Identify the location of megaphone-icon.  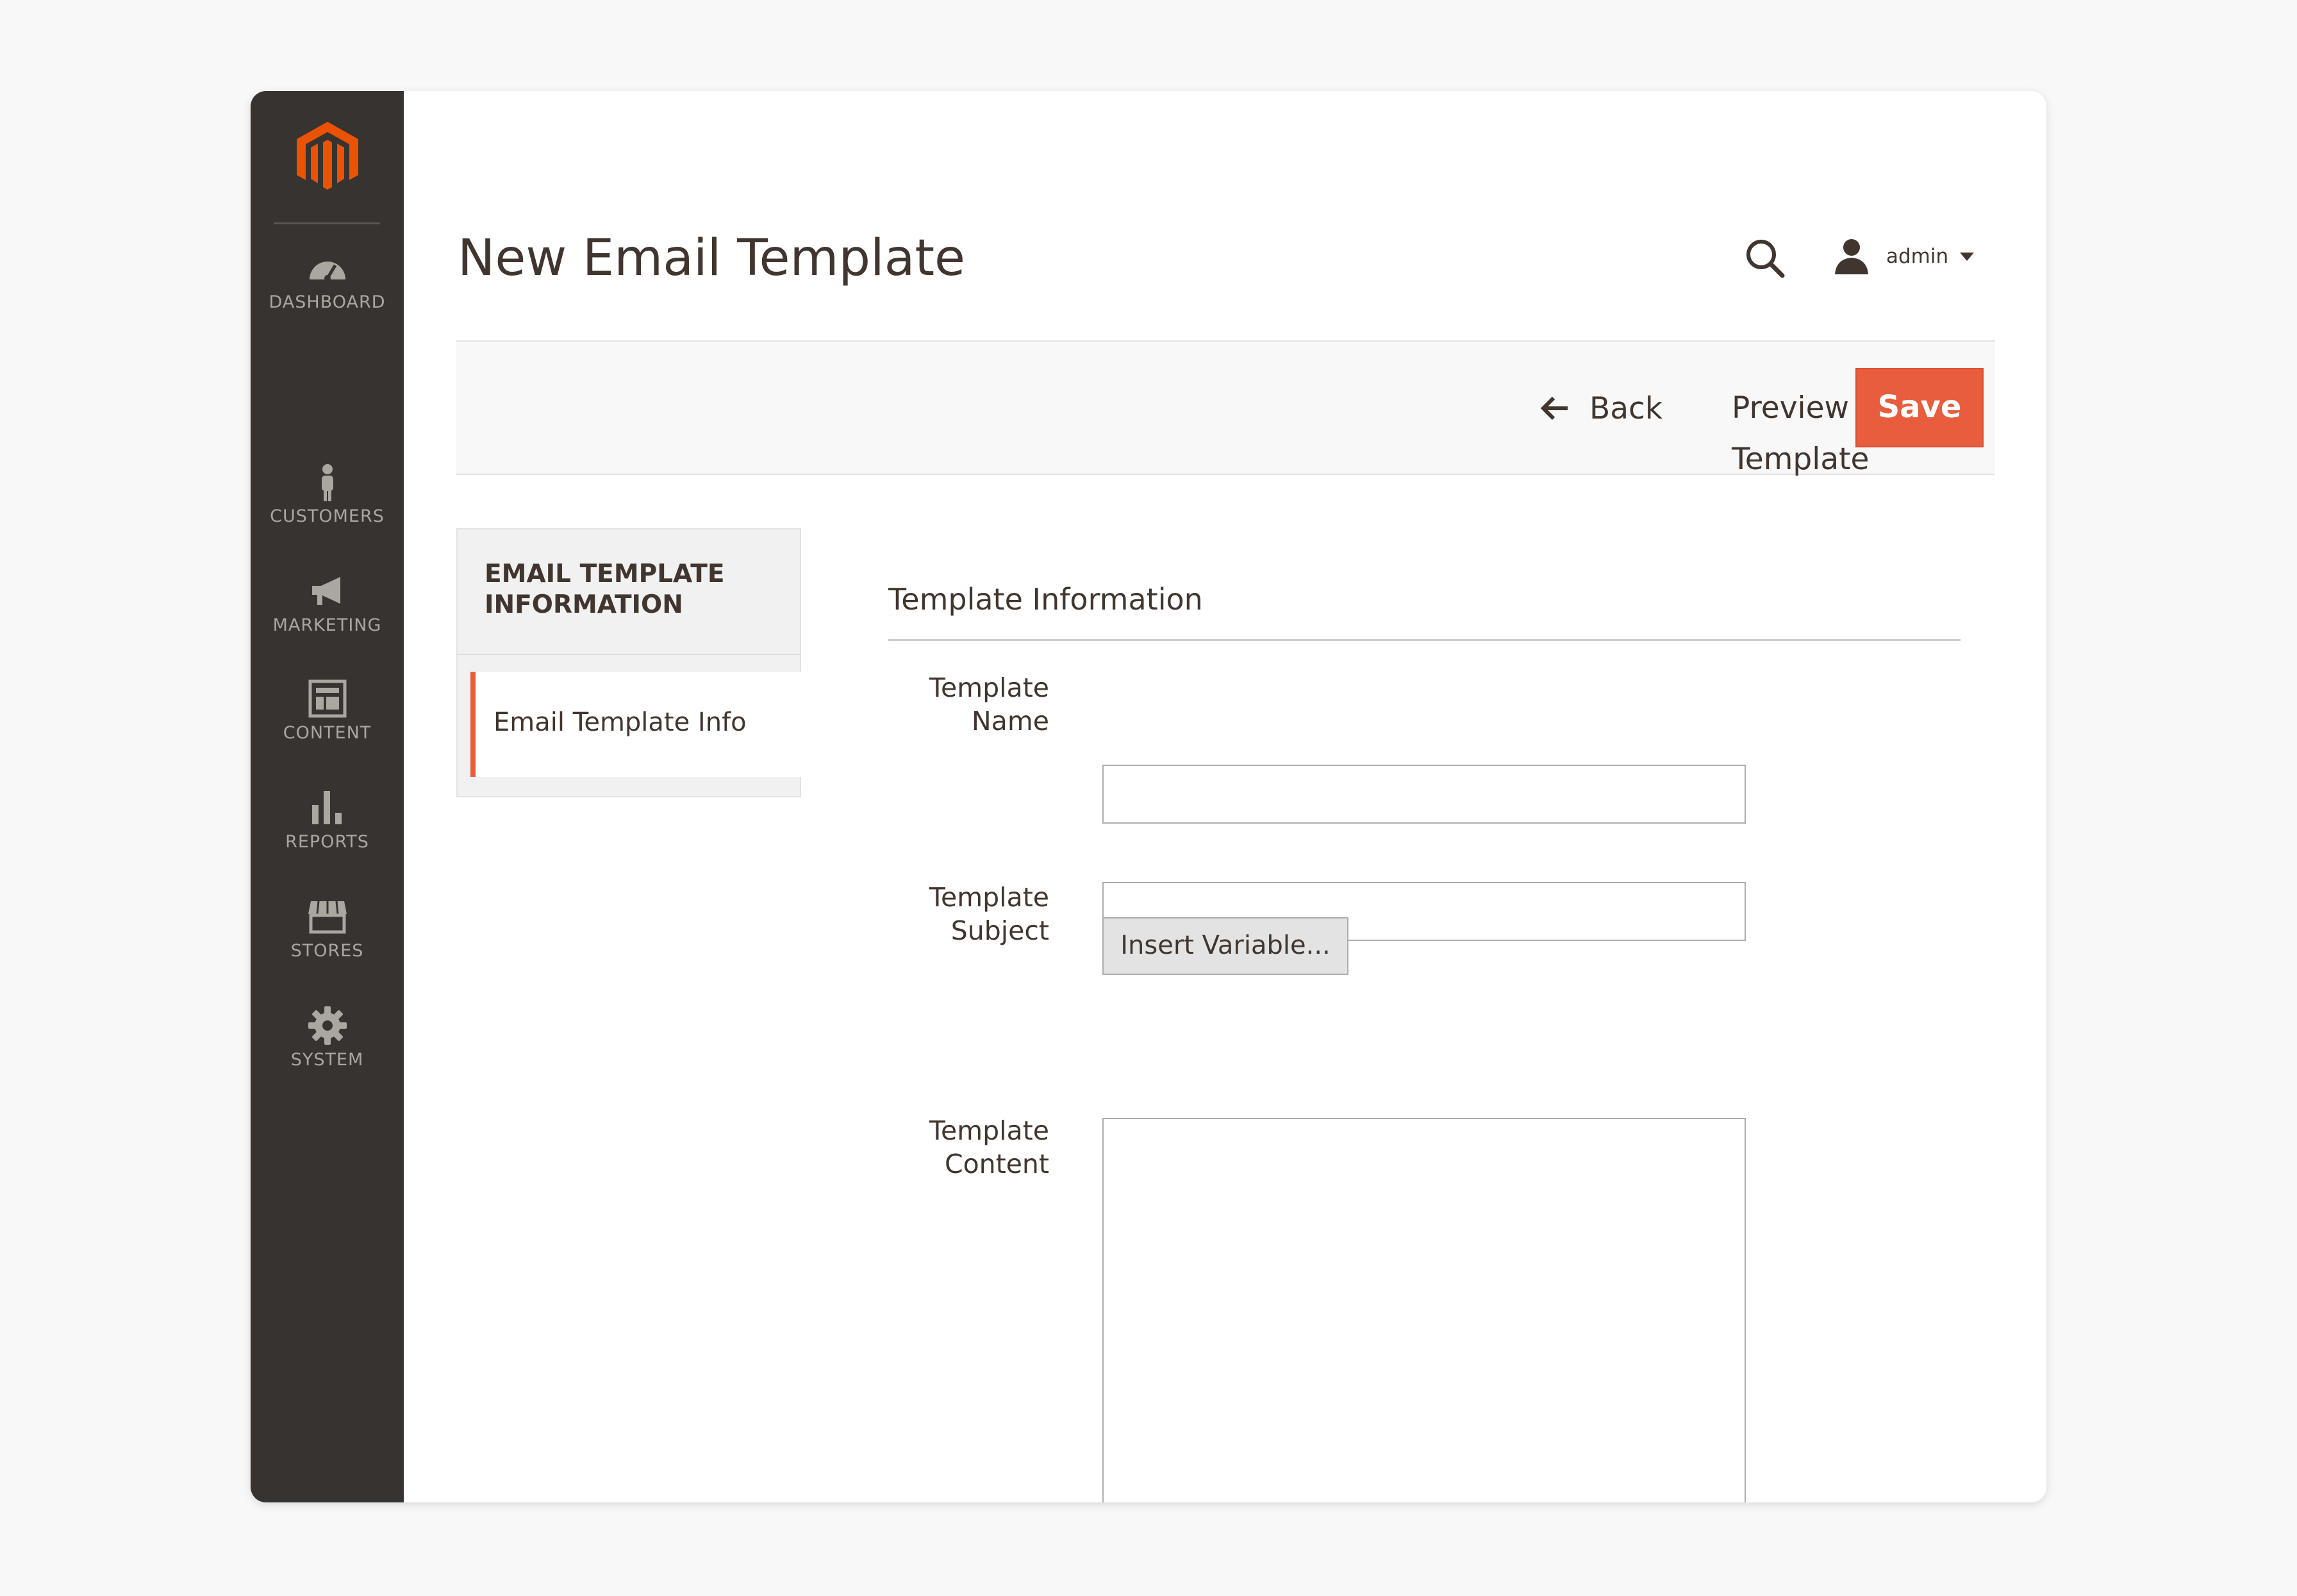
(327, 590).